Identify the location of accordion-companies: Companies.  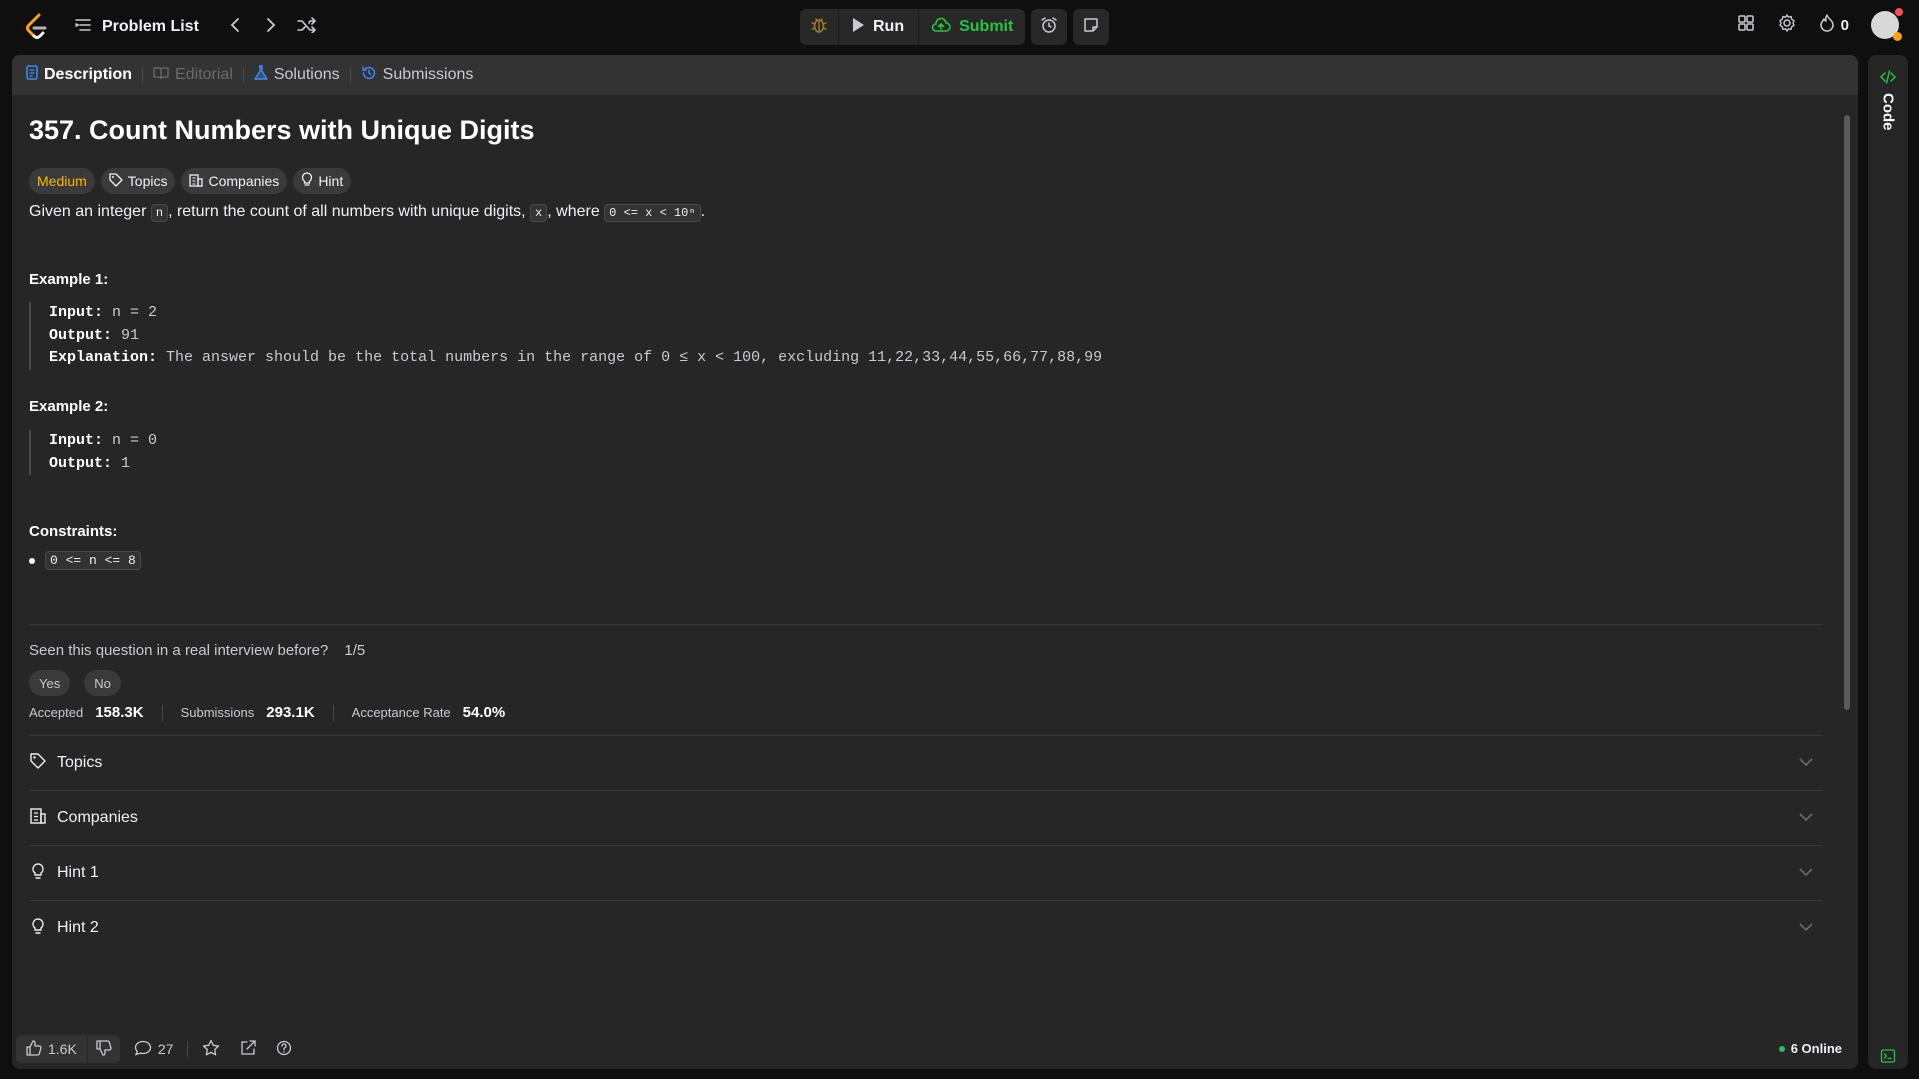
(926, 818).